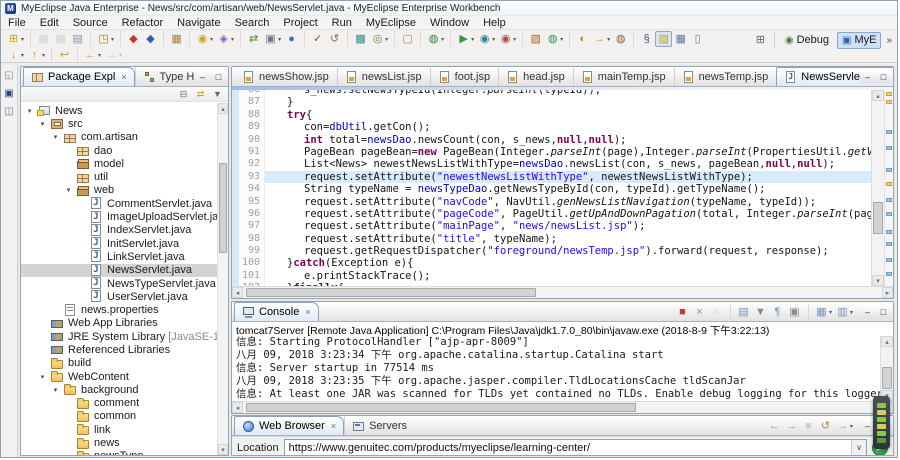 This screenshot has width=900, height=460. What do you see at coordinates (317, 39) in the screenshot?
I see `validate-button: ✓` at bounding box center [317, 39].